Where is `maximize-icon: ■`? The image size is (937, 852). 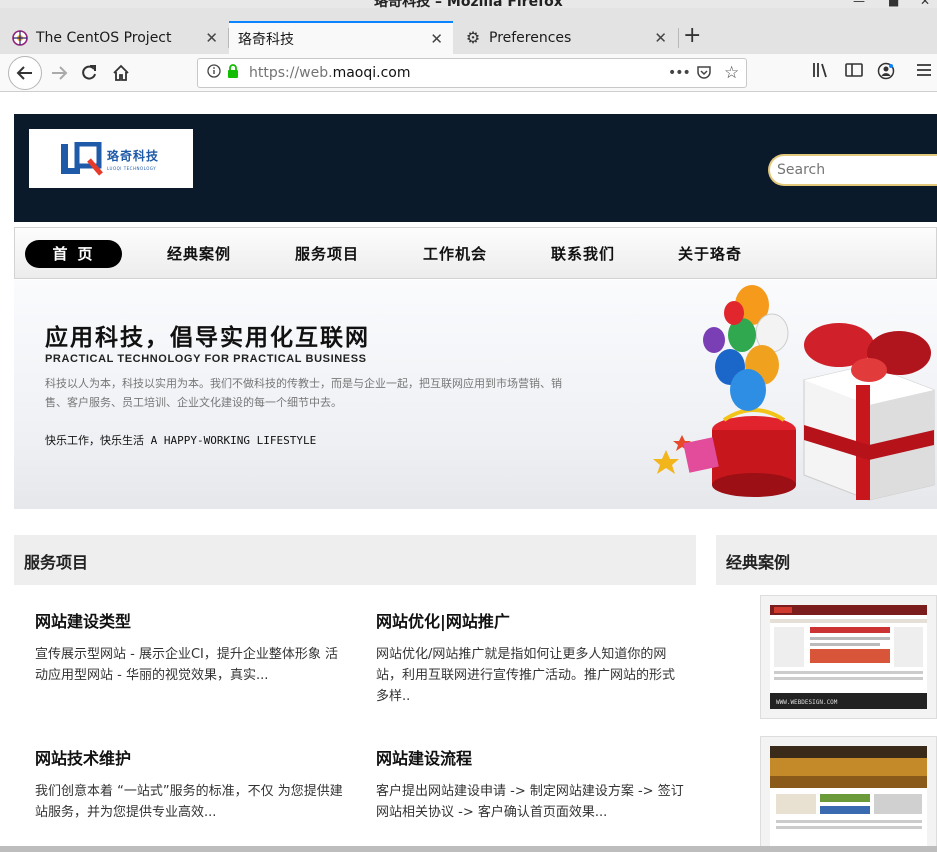 maximize-icon: ■ is located at coordinates (893, 4).